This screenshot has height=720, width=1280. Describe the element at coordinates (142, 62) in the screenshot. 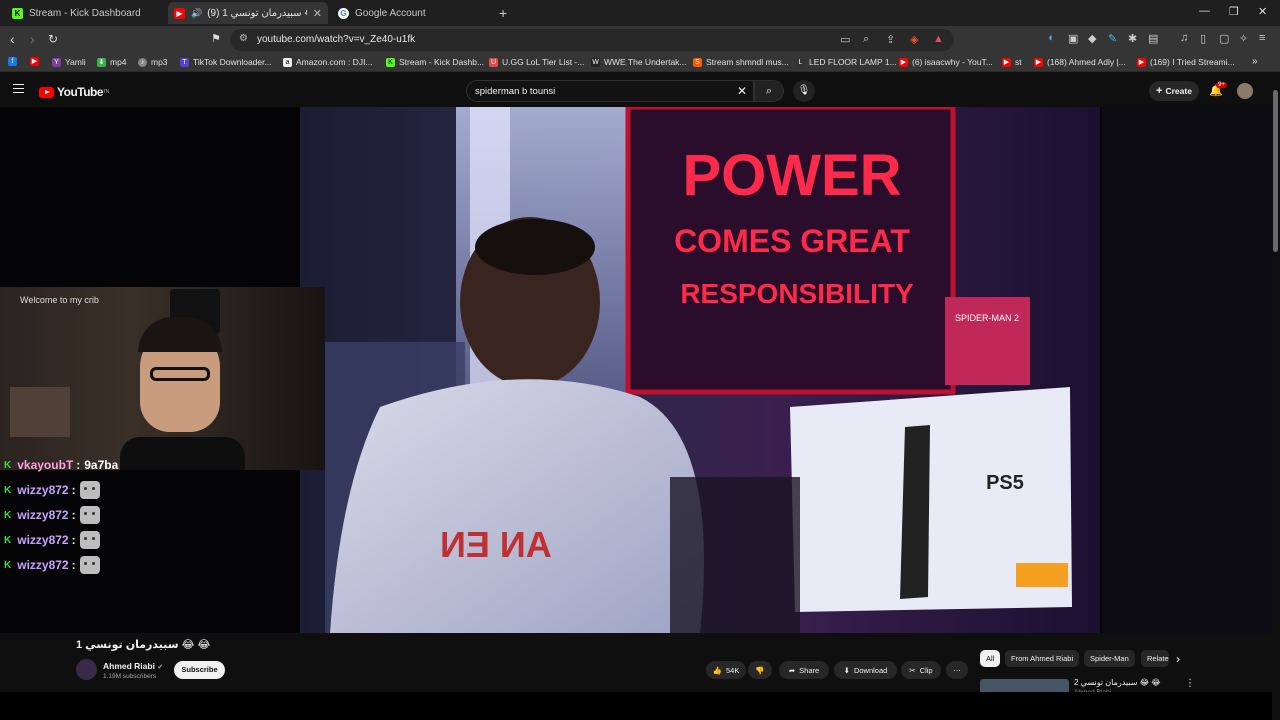

I see `music-icon: ♪` at that location.